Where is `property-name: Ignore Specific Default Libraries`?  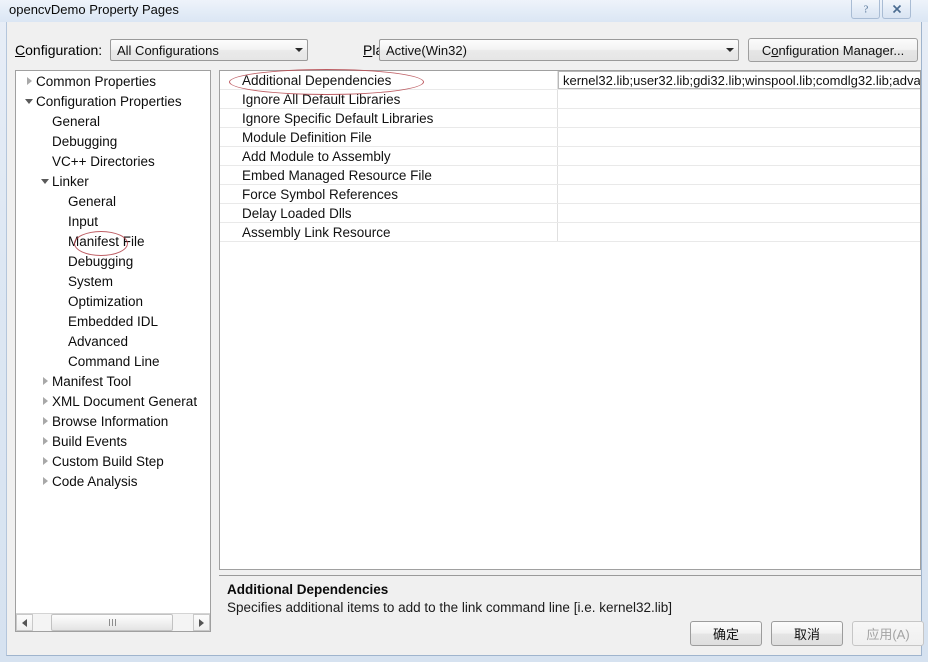
property-name: Ignore Specific Default Libraries is located at coordinates (389, 118).